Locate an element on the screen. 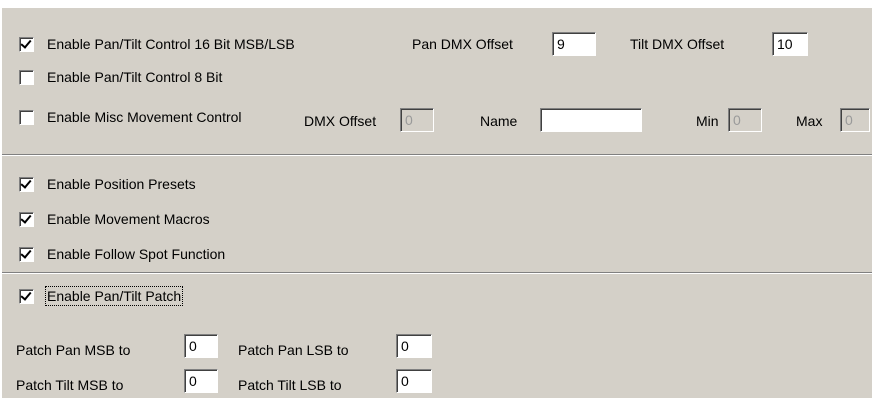 The height and width of the screenshot is (402, 890). patch-tilt-msb-label: Patch Tilt MSB to is located at coordinates (70, 385).